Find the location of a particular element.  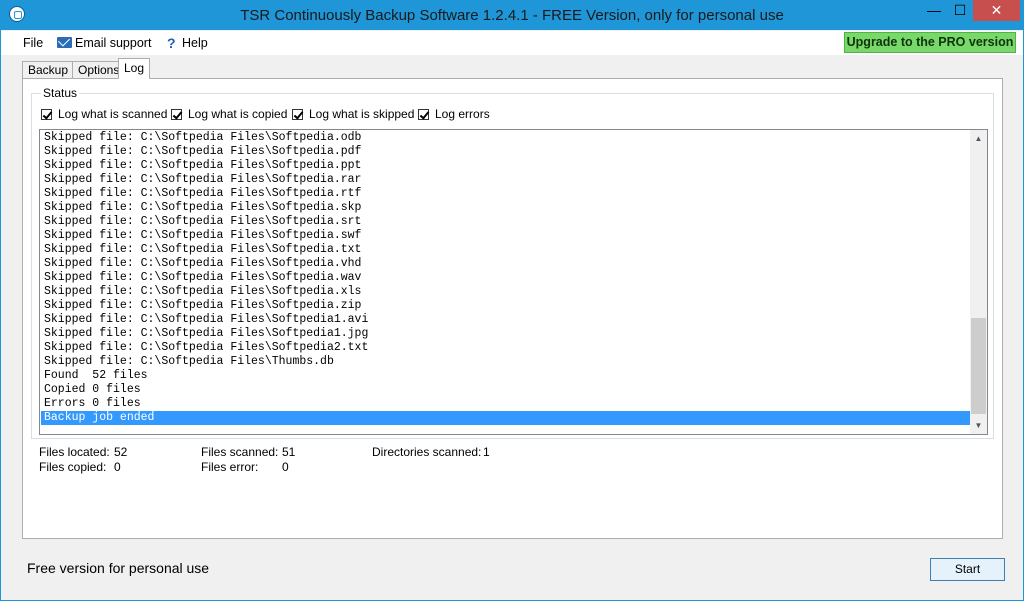

directories-scanned-value: 1 is located at coordinates (486, 452).